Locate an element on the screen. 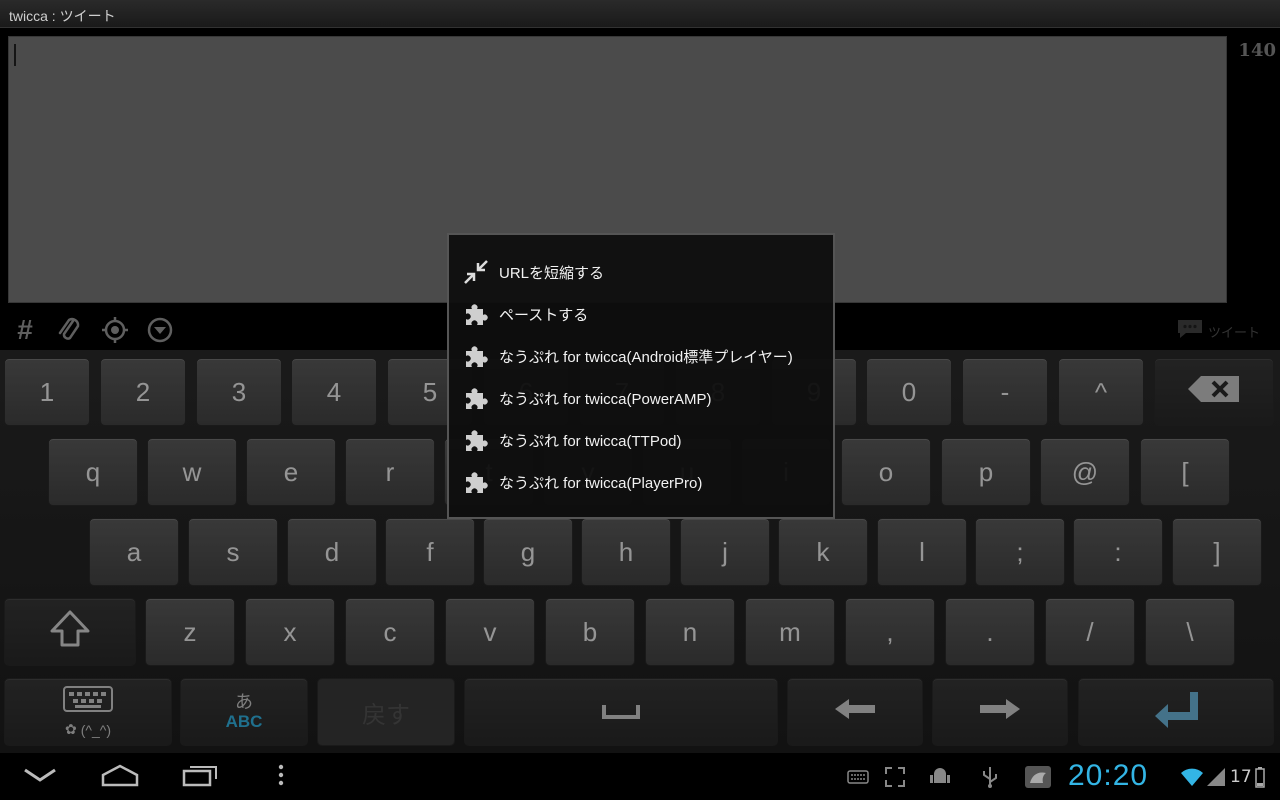 The height and width of the screenshot is (800, 1280). menu-item-nowplaying-playerpro: なうぷれ for twicca(PlayerPro) is located at coordinates (641, 482).